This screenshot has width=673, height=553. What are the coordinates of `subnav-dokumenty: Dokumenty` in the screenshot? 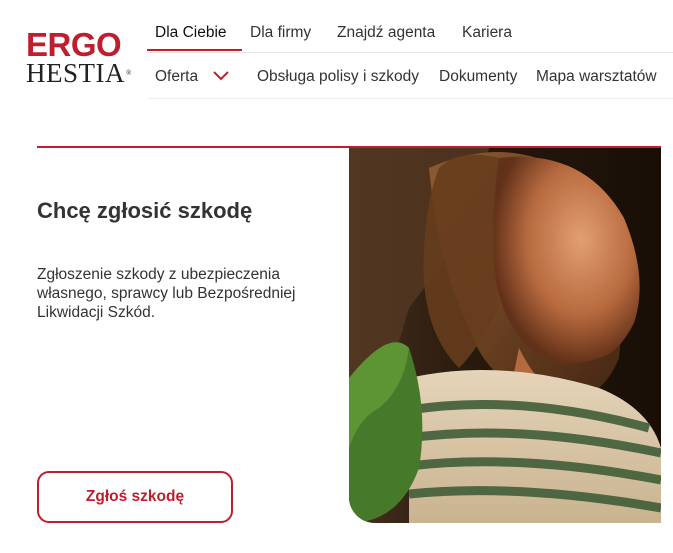 It's located at (478, 77).